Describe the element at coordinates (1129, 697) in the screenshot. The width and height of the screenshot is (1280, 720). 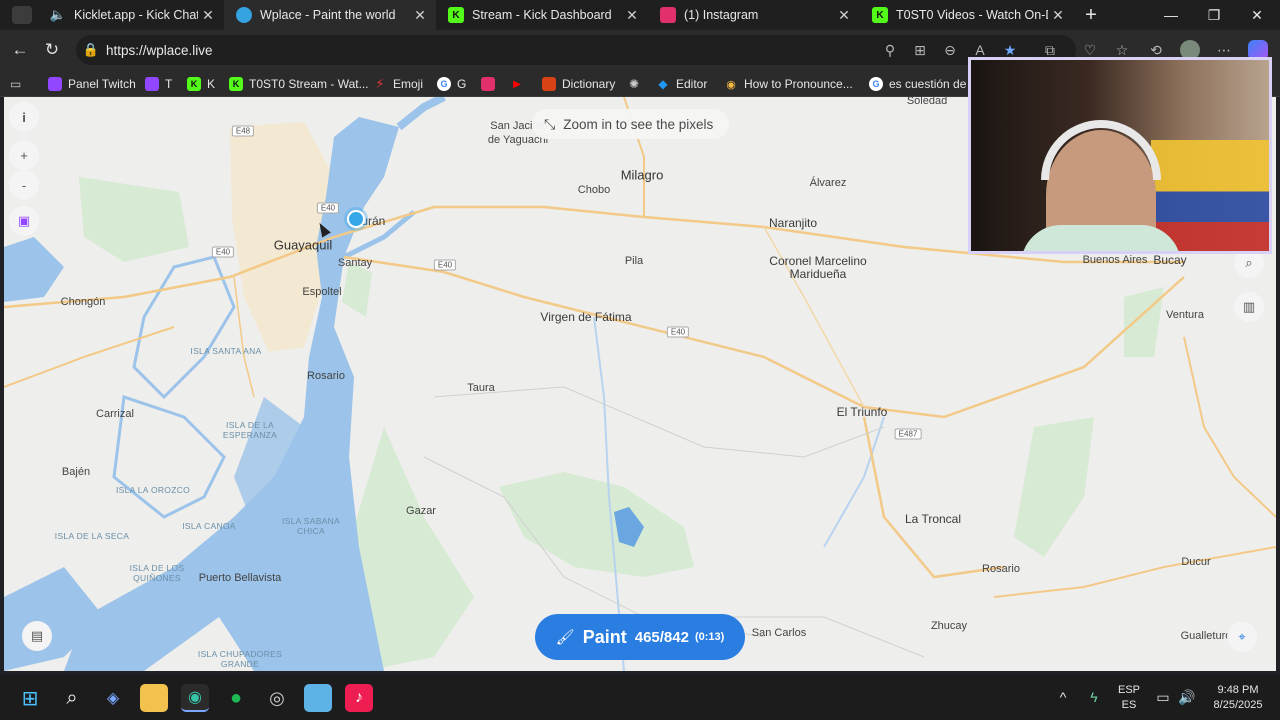
I see `language-indicator: ESP ES` at that location.